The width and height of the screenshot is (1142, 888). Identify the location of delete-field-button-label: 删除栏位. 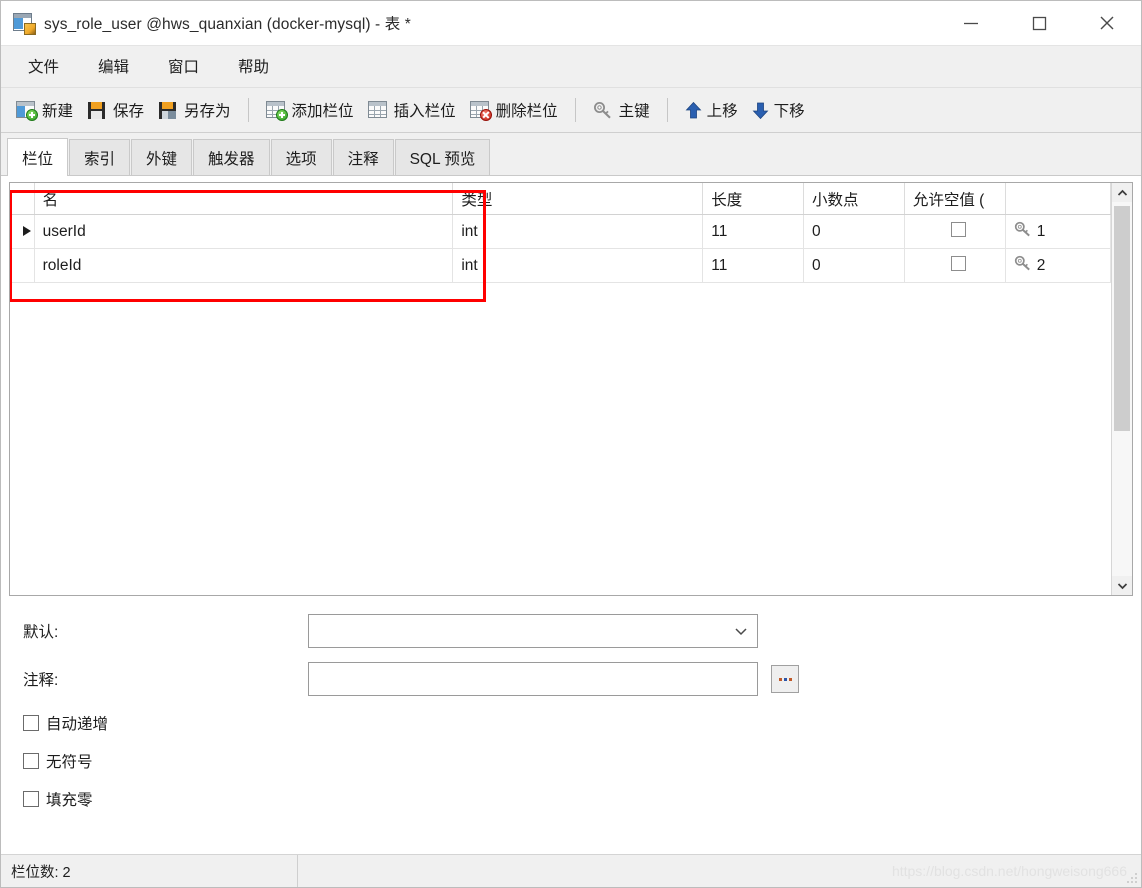
(526, 111).